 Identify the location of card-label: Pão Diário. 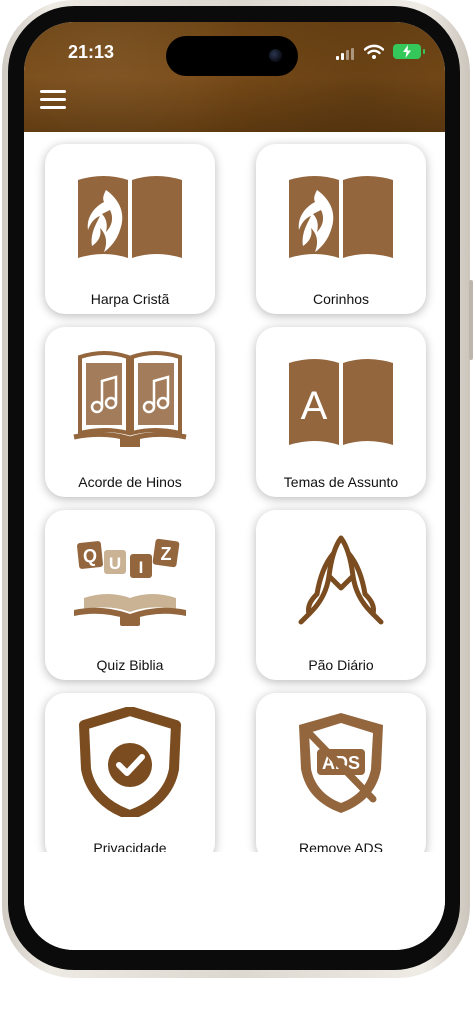
(341, 665).